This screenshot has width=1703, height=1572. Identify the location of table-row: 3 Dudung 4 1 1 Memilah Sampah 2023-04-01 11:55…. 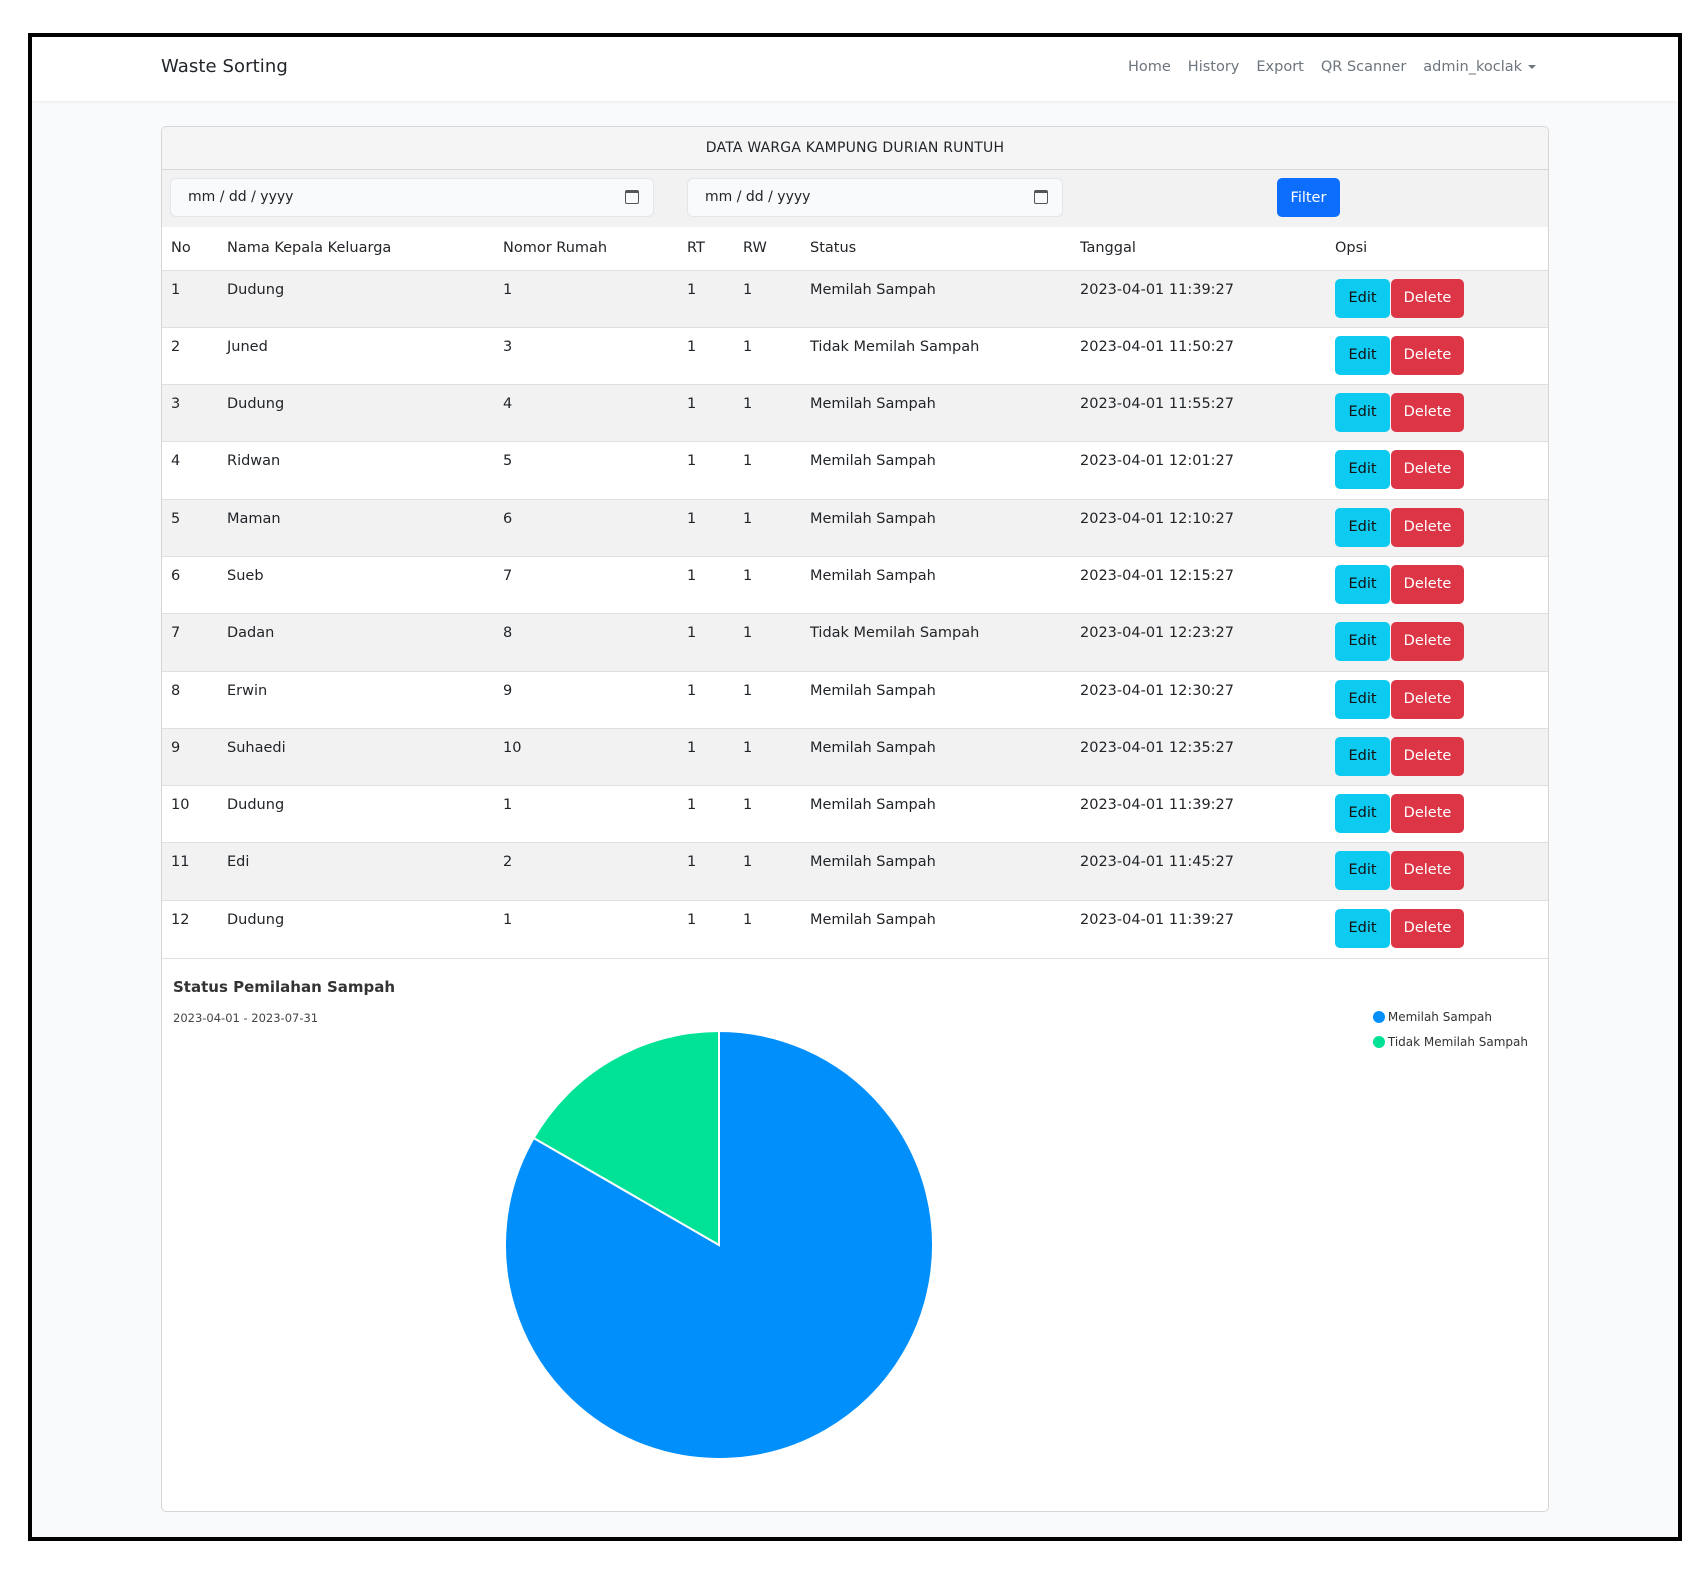
(855, 413).